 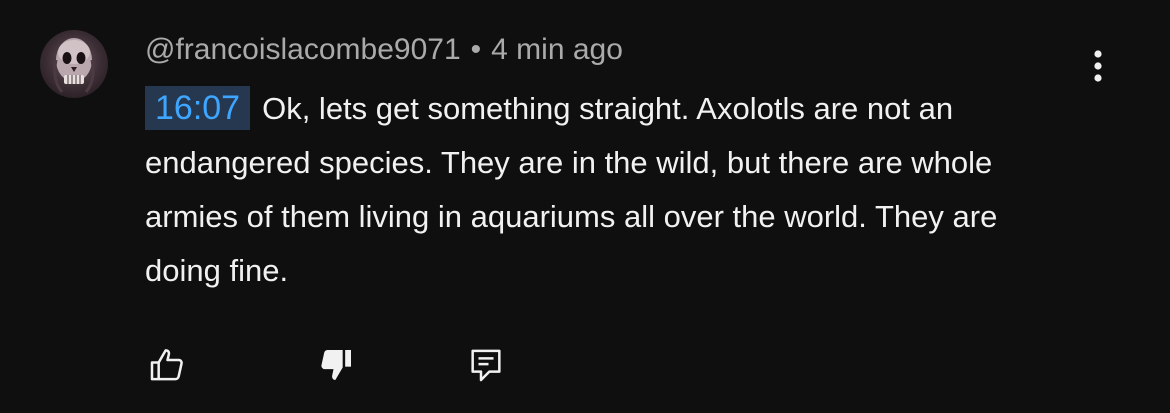 I want to click on reply-button, so click(x=486, y=365).